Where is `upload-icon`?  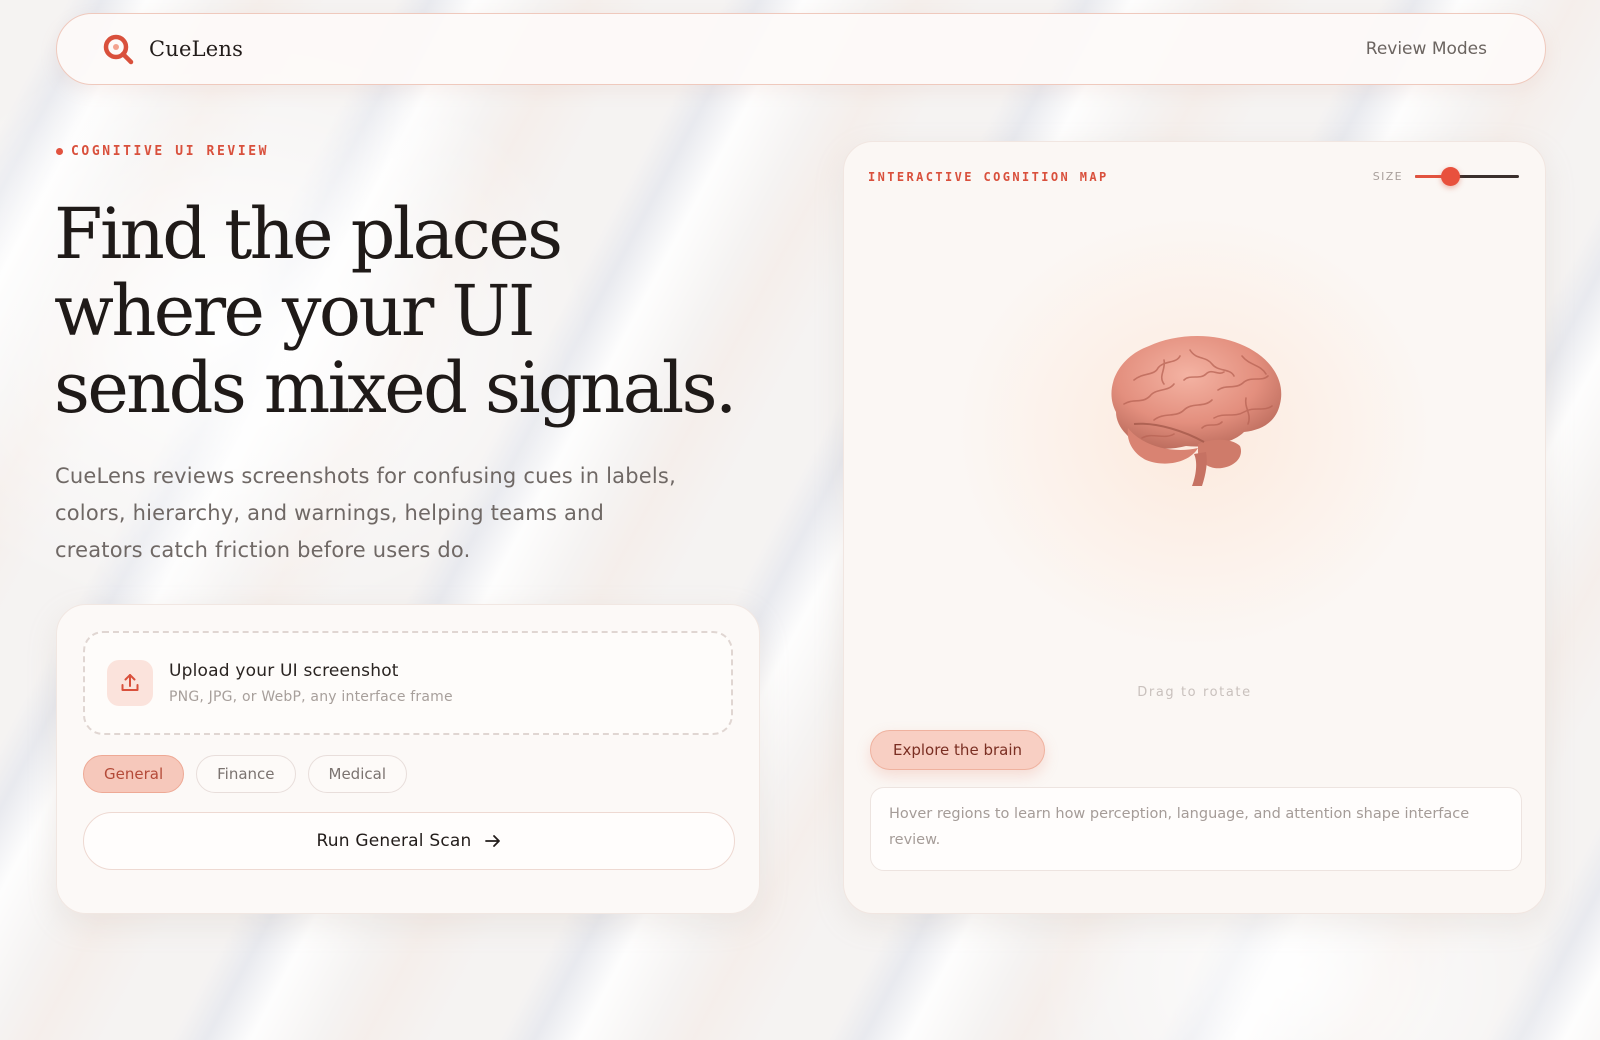
upload-icon is located at coordinates (130, 682).